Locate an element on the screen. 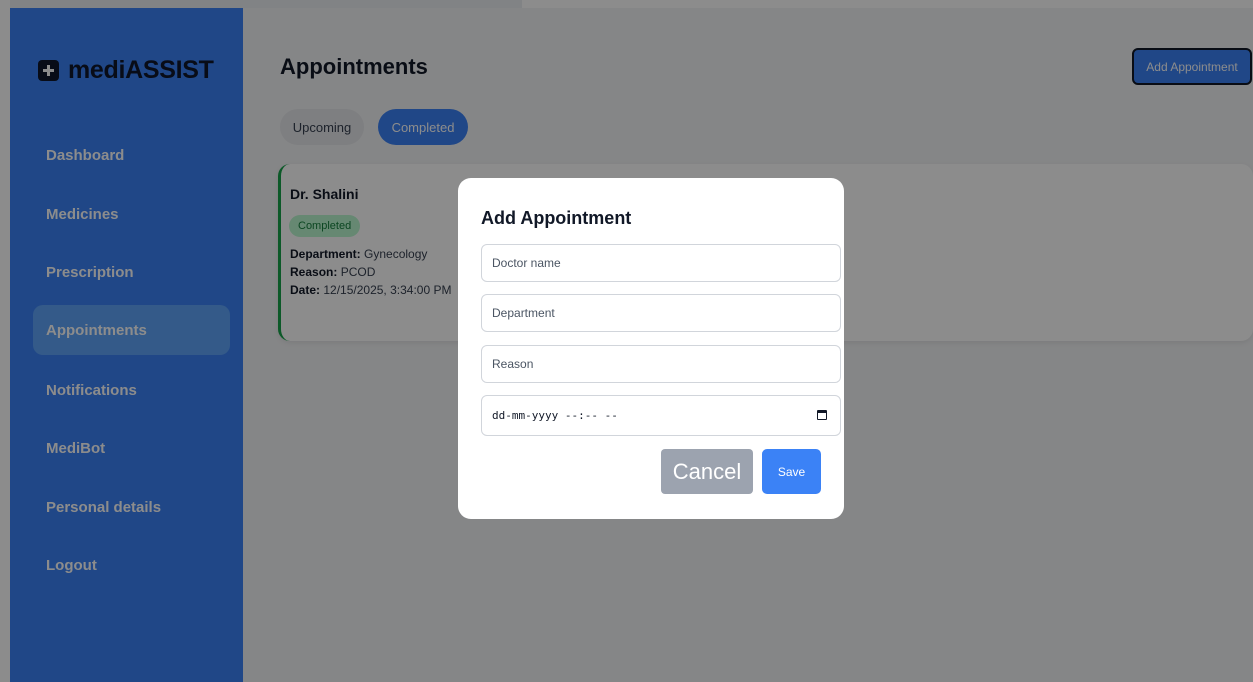 This screenshot has width=1253, height=682. datetime-placeholder: dd-mm-yyyy --:-- -- is located at coordinates (555, 415).